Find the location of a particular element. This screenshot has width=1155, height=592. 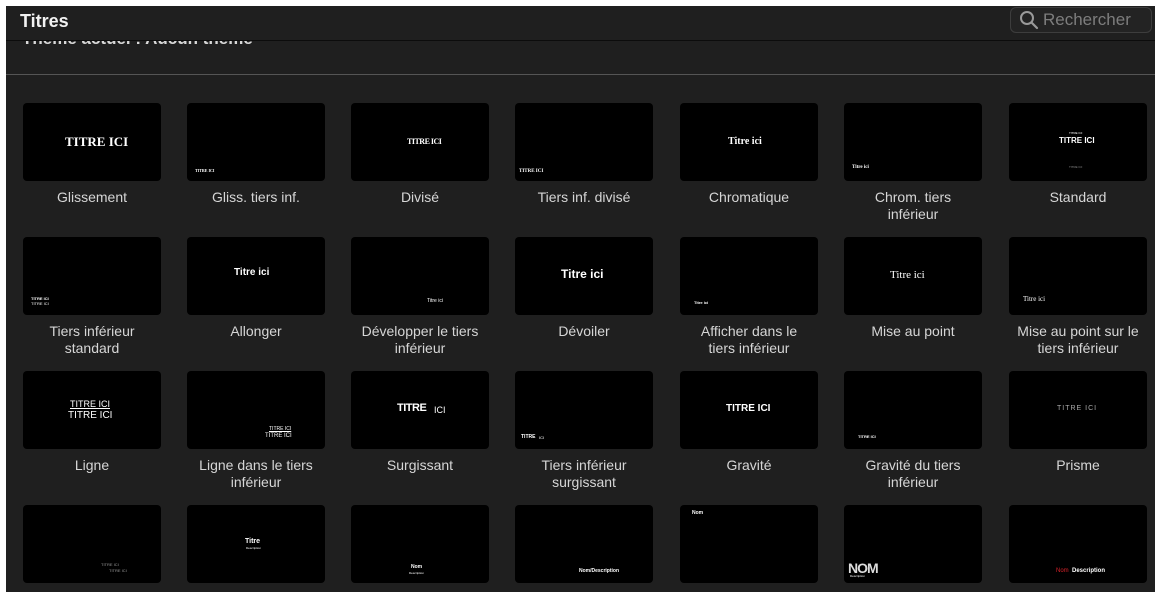

title-caption: Ligne is located at coordinates (92, 465).